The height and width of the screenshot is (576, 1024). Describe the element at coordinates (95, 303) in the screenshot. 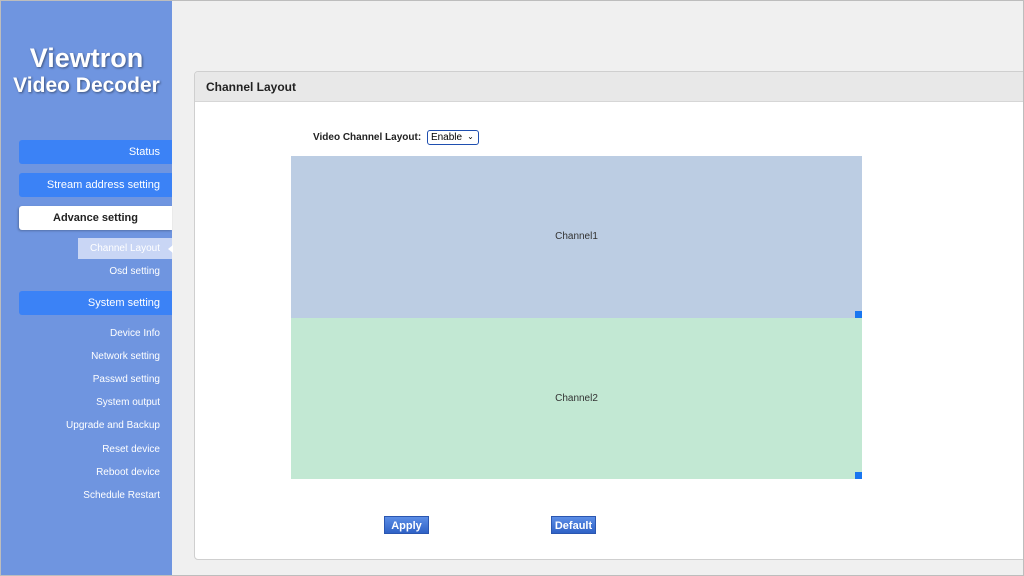

I see `nav-system-setting-button: System setting` at that location.